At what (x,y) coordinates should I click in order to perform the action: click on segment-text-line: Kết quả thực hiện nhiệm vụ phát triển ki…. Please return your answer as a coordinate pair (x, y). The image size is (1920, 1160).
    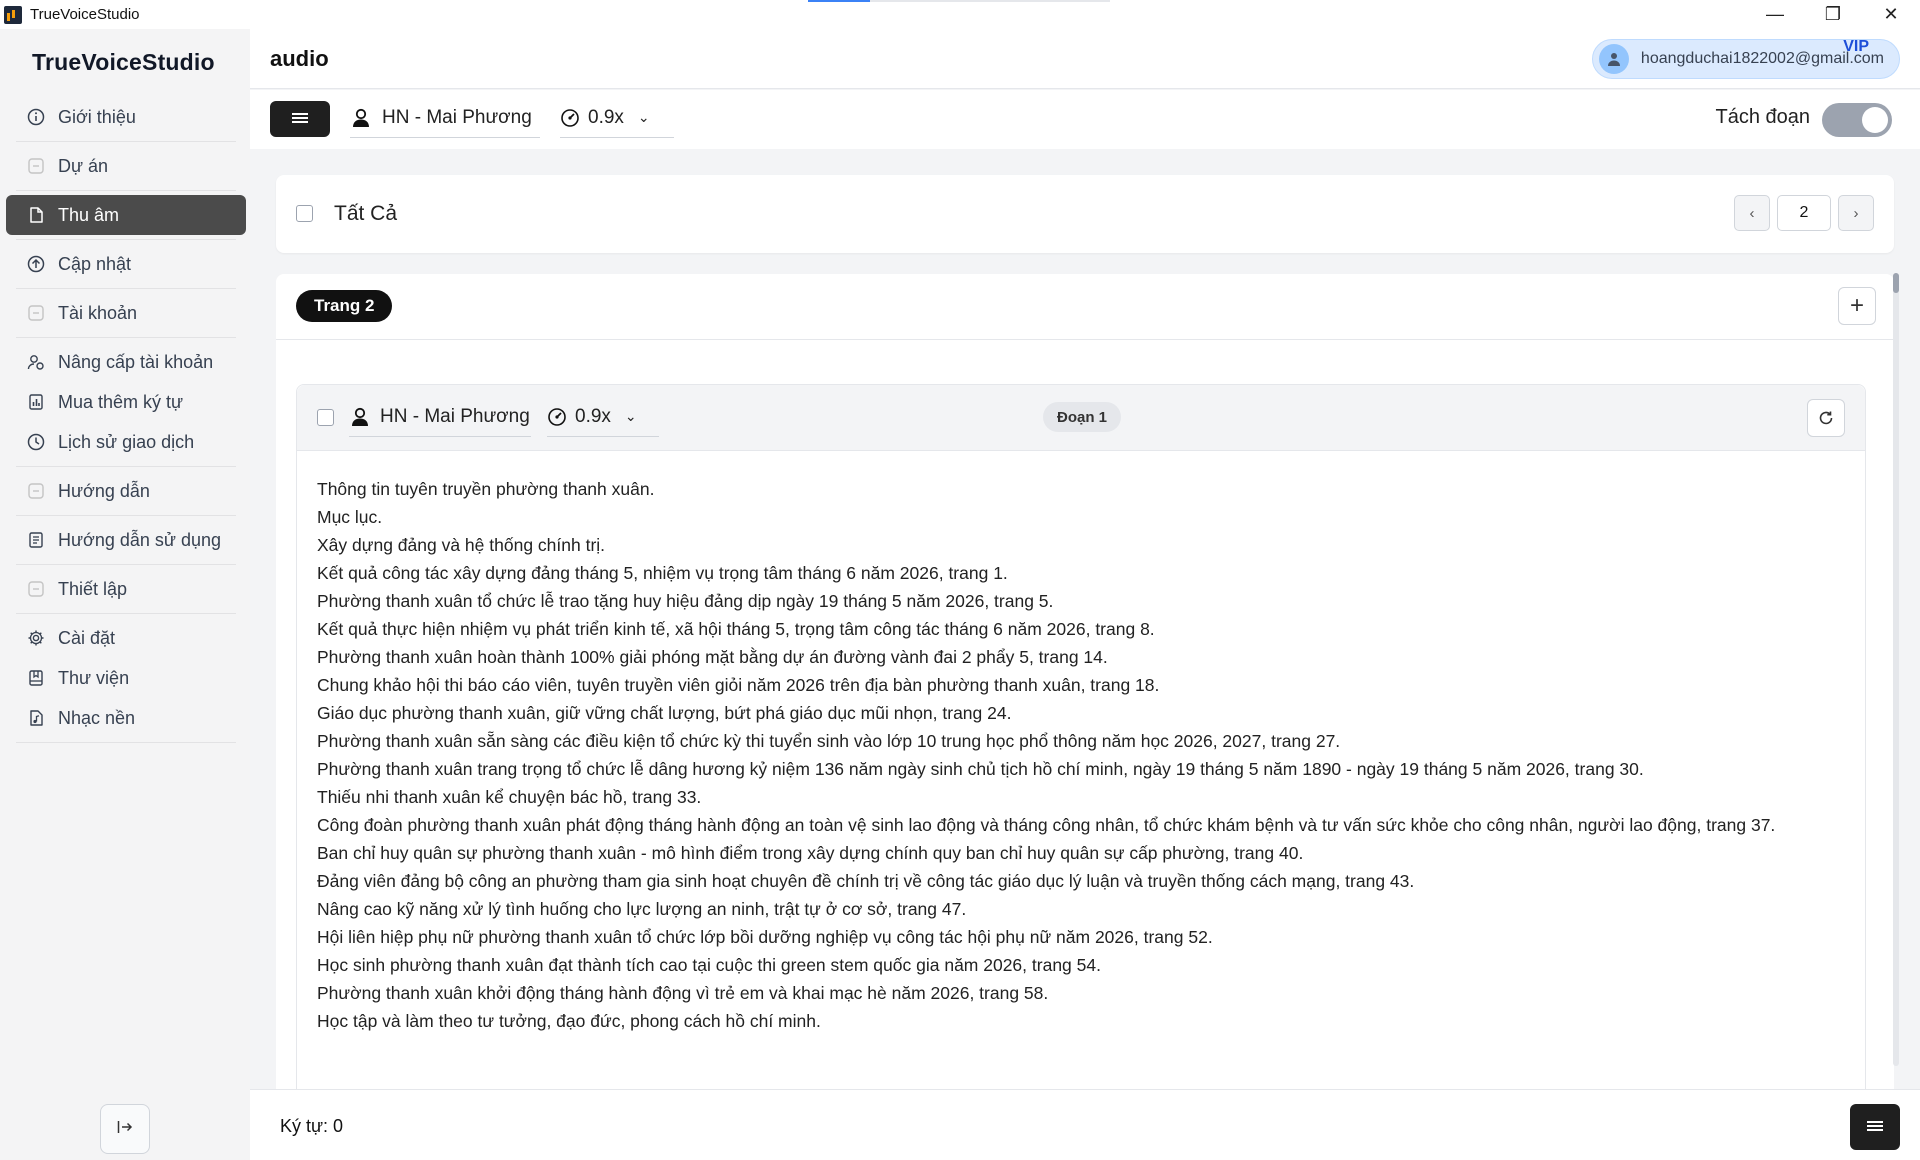
    Looking at the image, I should click on (736, 629).